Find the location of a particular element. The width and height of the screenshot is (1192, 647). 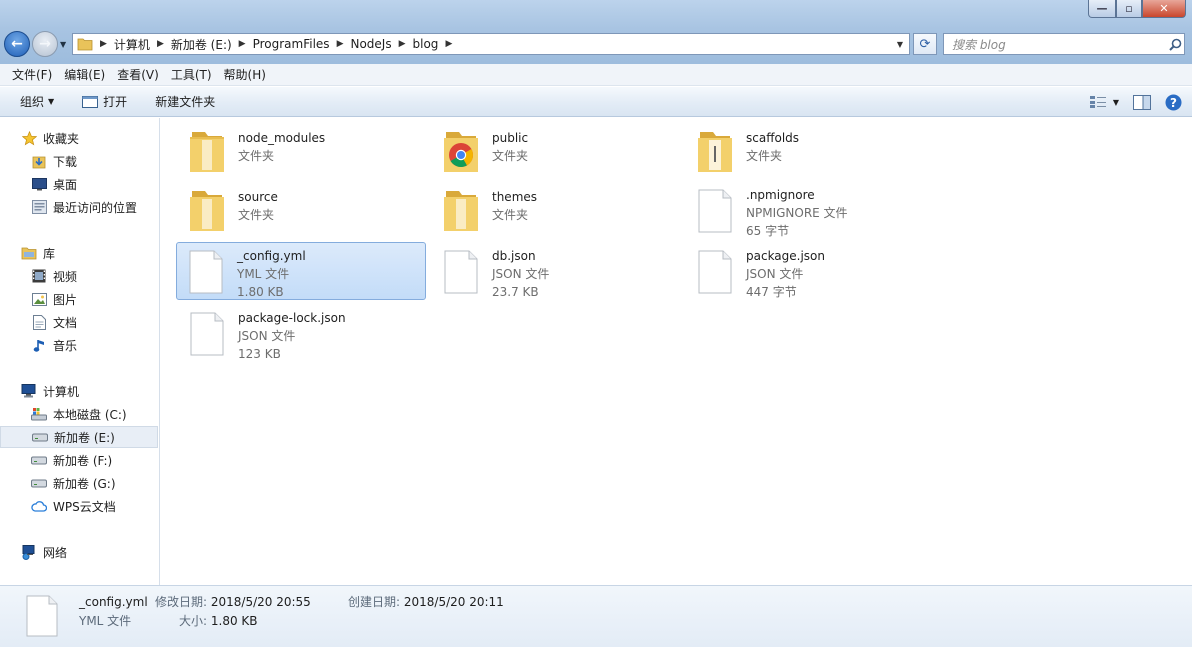

help-icon: ? is located at coordinates (1173, 102).